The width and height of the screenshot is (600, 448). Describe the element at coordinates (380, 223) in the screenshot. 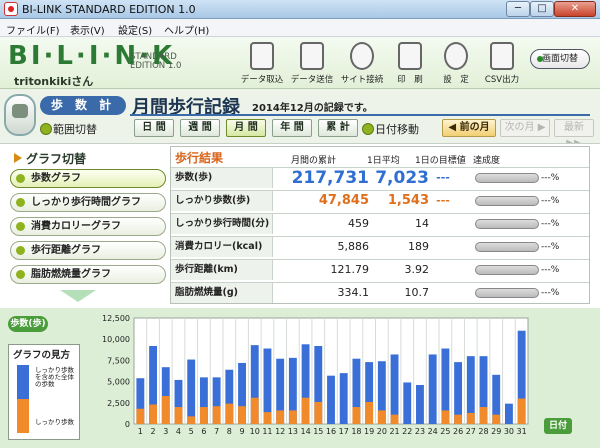

I see `table-row: しっかり歩行時間(分) 459 14 ---%` at that location.